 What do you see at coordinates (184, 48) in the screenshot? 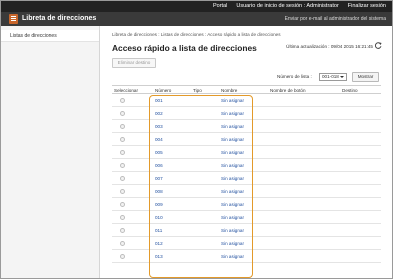
I see `page-title: Acceso rápido a lista de direcciones` at bounding box center [184, 48].